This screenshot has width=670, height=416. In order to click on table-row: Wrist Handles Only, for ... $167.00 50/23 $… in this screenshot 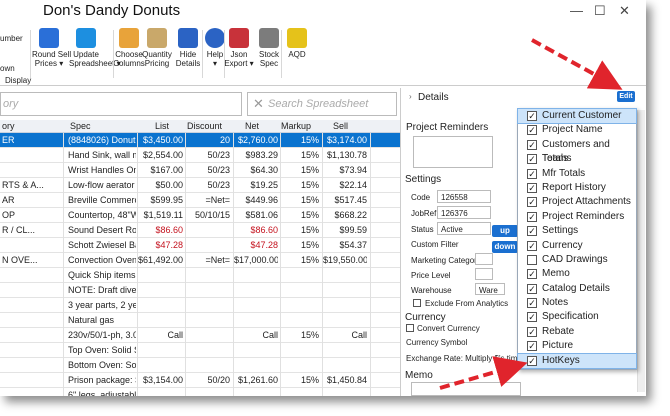, I will do `click(200, 170)`.